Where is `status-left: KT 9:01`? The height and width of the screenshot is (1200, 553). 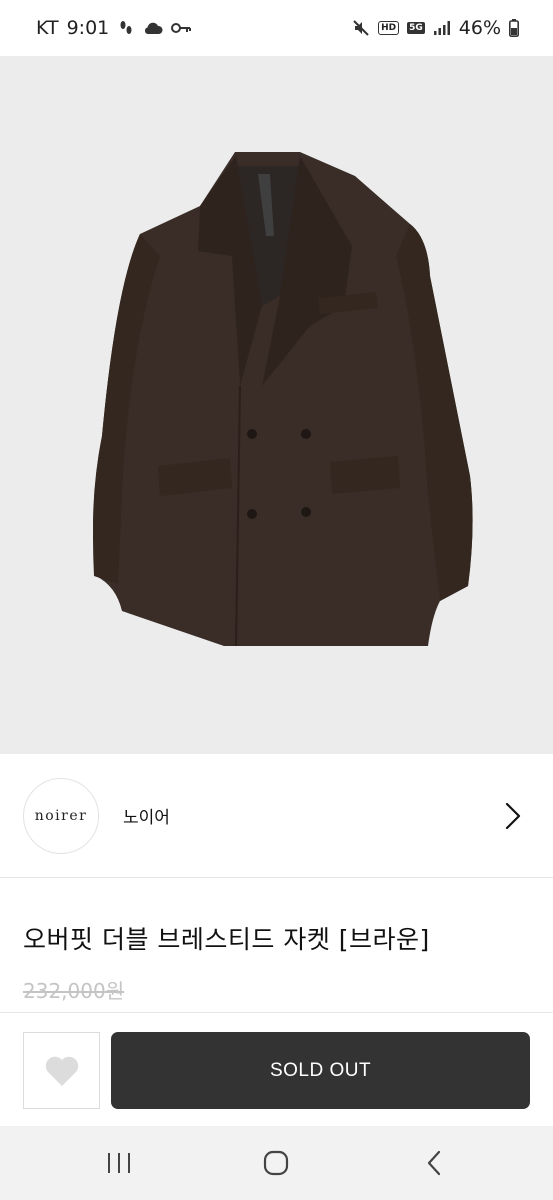 status-left: KT 9:01 is located at coordinates (114, 28).